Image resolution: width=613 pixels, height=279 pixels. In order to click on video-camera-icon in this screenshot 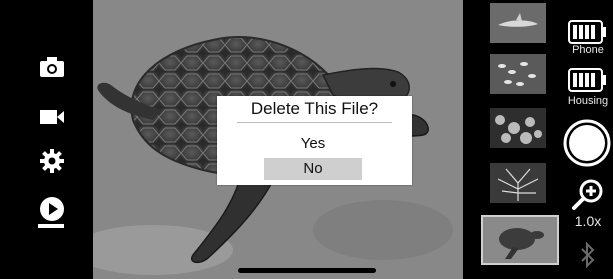, I will do `click(52, 117)`.